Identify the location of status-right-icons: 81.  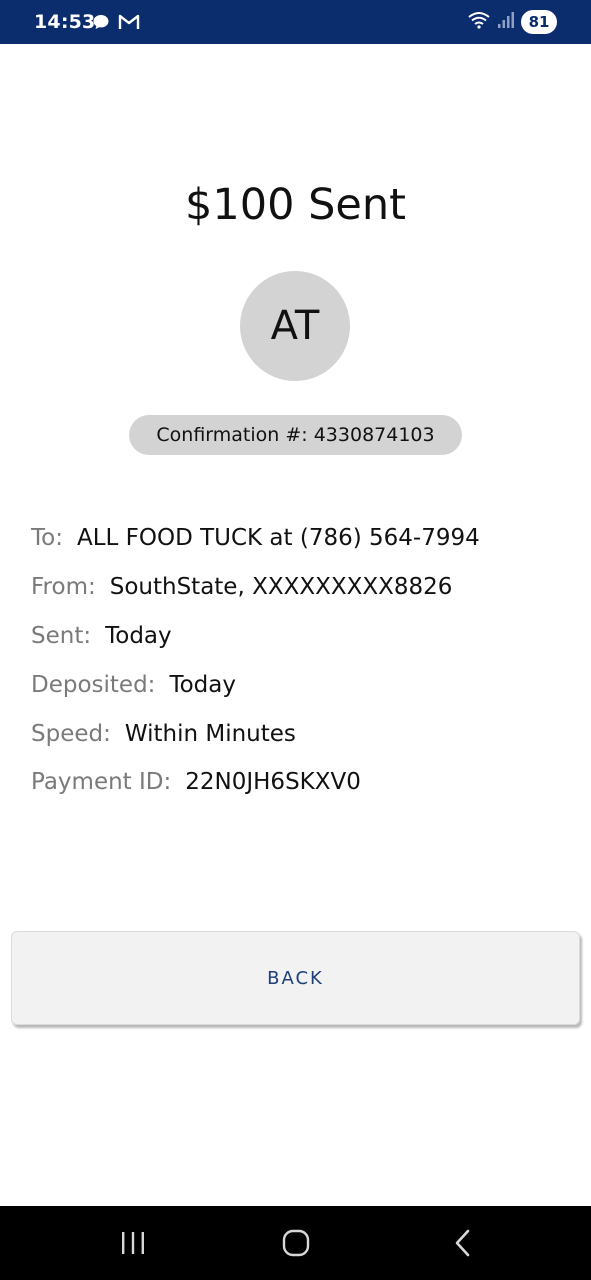
(512, 22).